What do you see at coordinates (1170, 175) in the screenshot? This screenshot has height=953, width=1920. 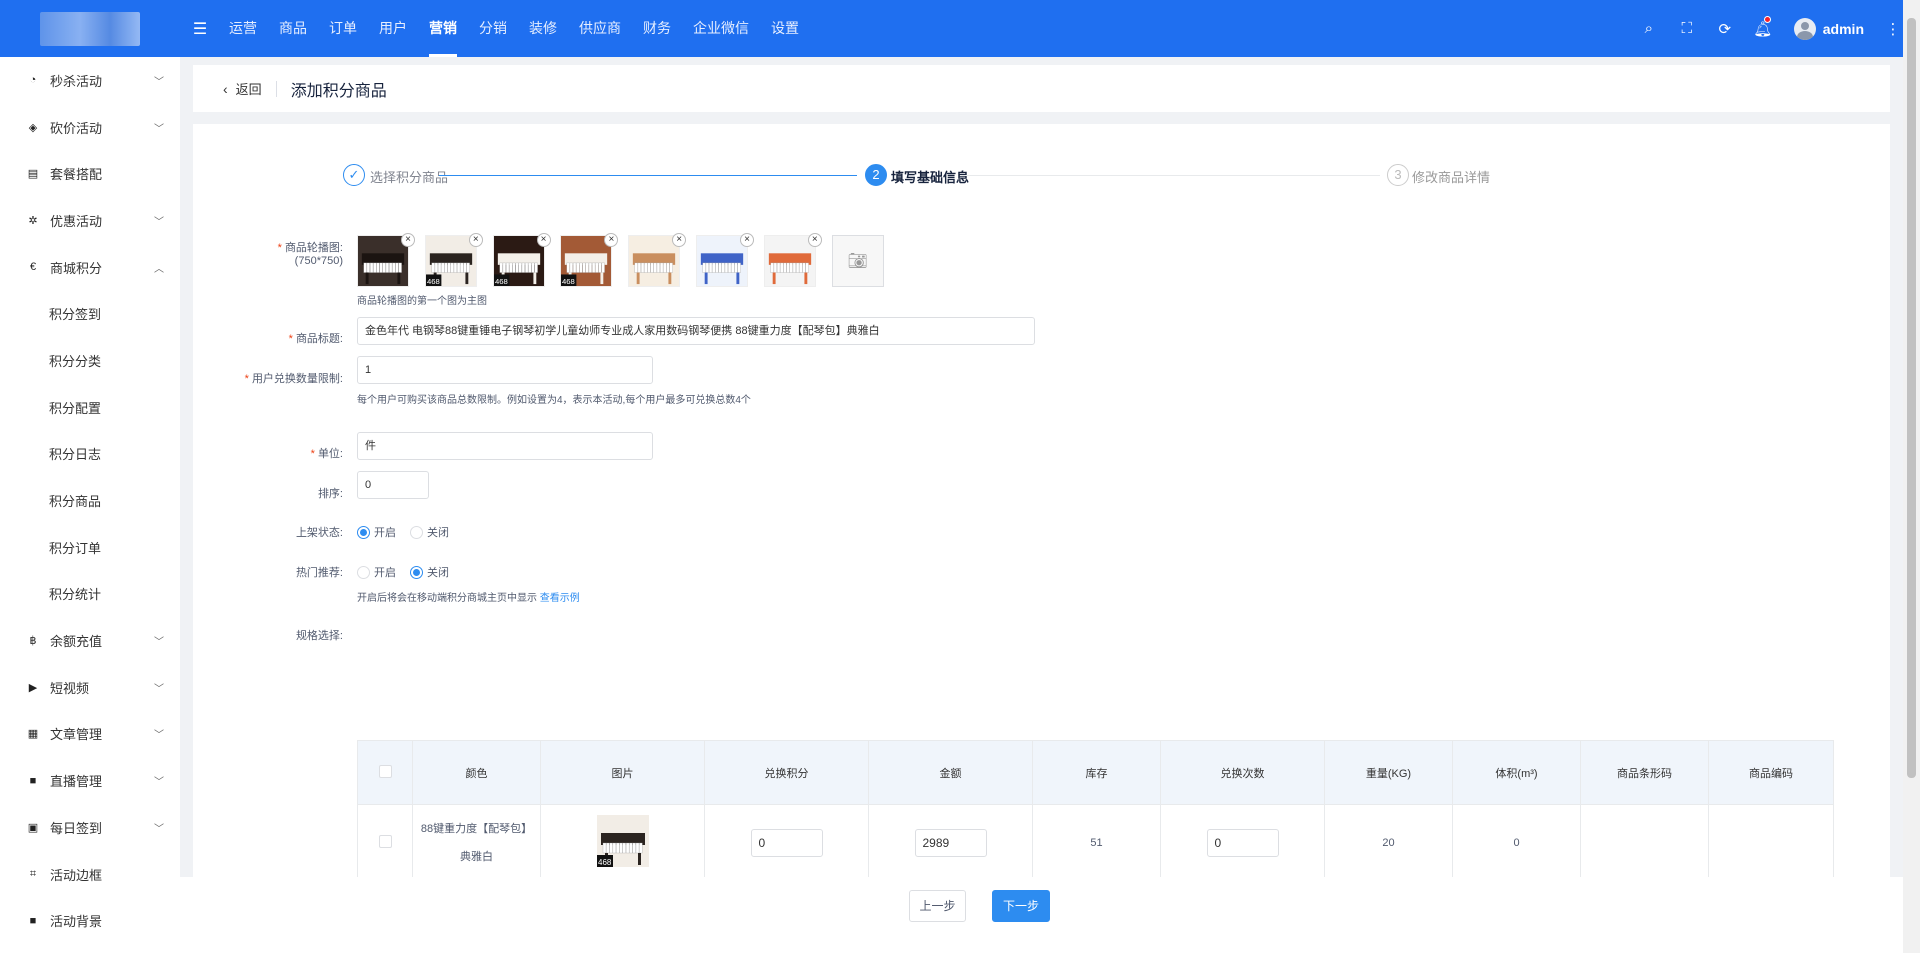 I see `step-2-line` at bounding box center [1170, 175].